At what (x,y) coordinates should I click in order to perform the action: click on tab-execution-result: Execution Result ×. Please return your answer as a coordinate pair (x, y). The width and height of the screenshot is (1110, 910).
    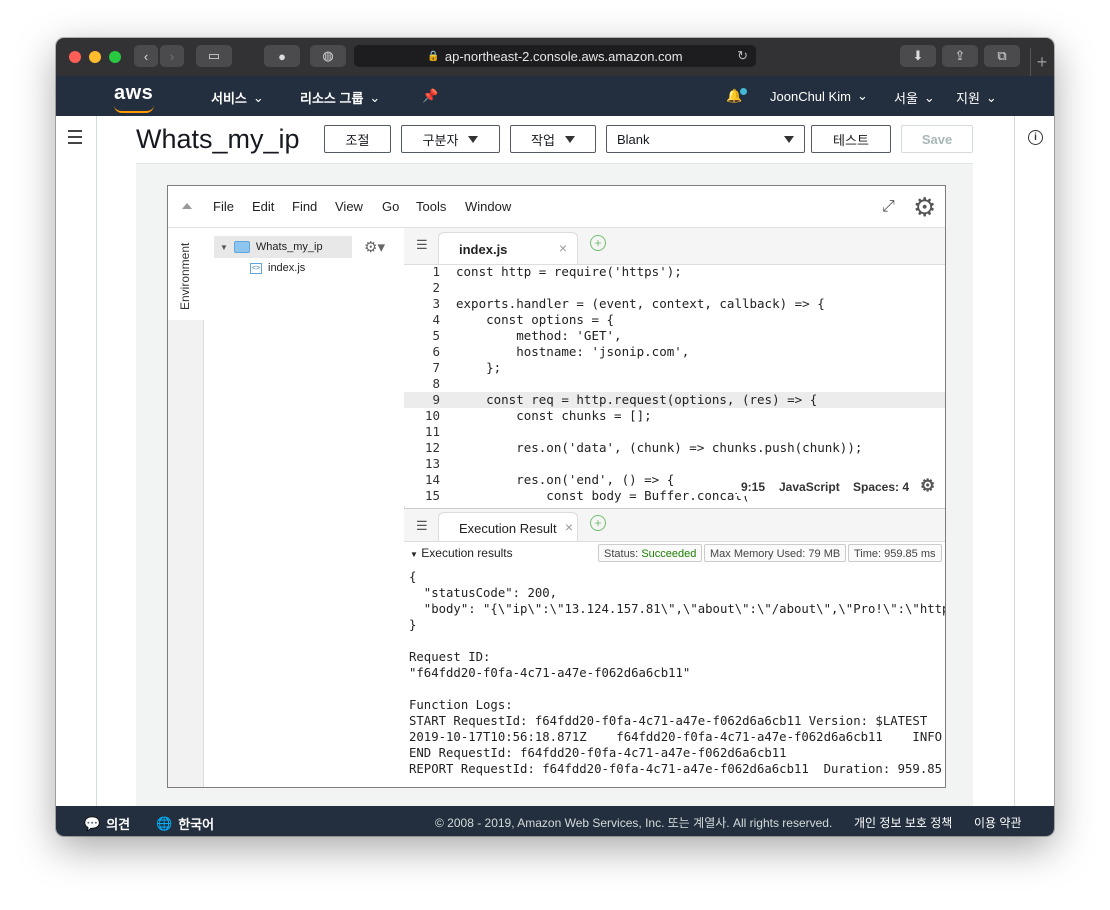
    Looking at the image, I should click on (508, 526).